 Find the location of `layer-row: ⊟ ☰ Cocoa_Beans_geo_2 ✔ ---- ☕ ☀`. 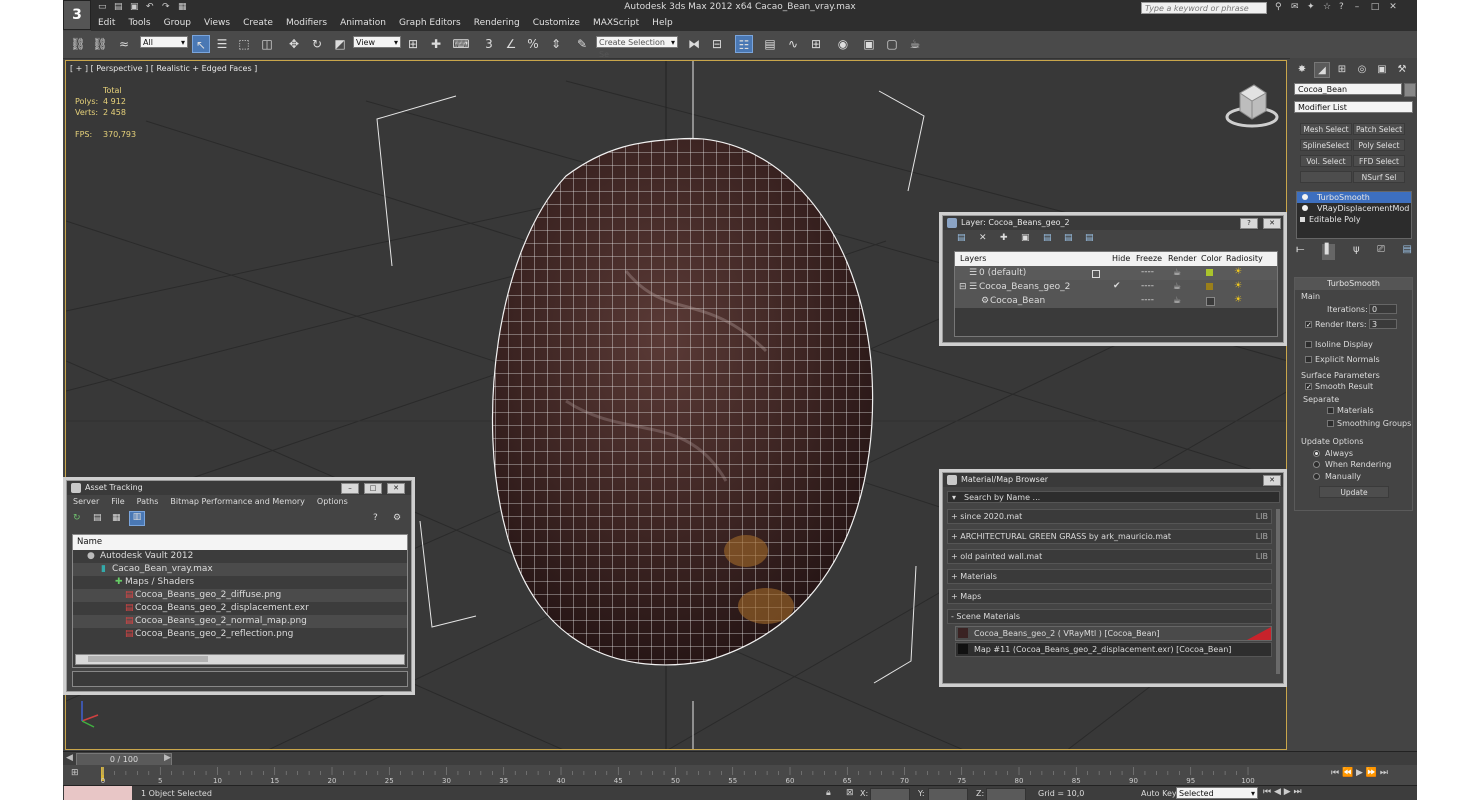

layer-row: ⊟ ☰ Cocoa_Beans_geo_2 ✔ ---- ☕ ☀ is located at coordinates (1116, 287).